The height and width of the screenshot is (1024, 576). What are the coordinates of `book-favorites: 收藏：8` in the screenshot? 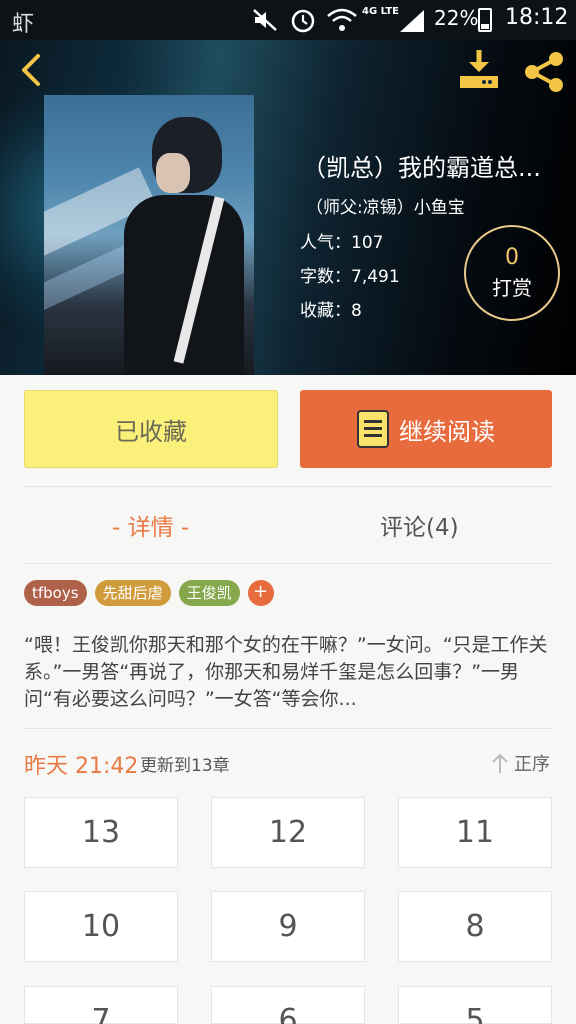 It's located at (331, 311).